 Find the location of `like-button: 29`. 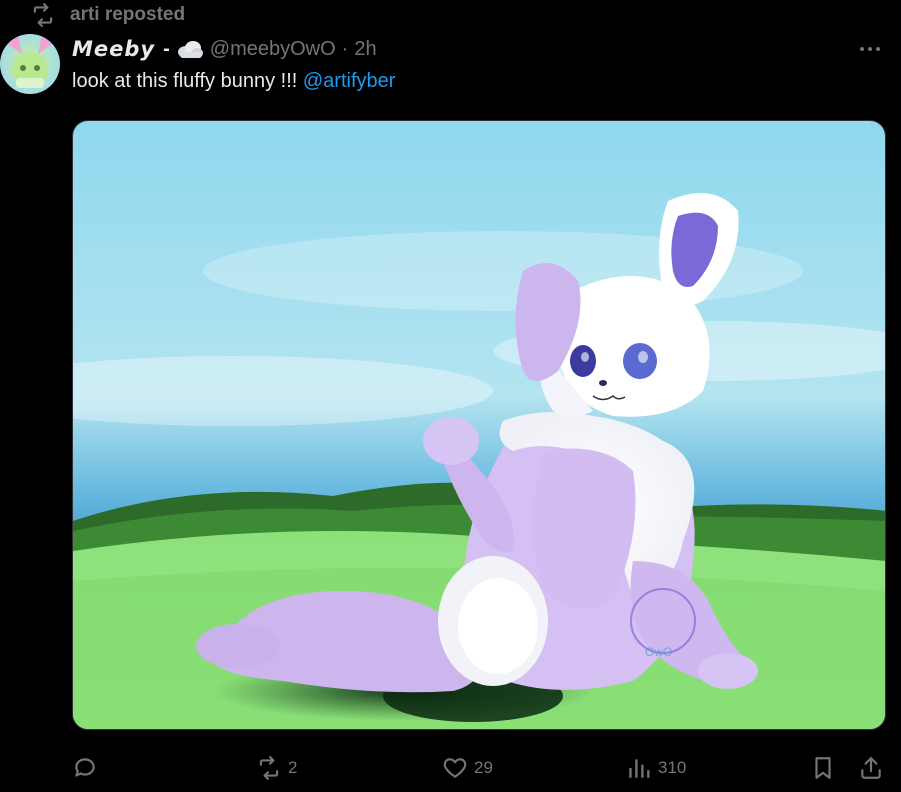

like-button: 29 is located at coordinates (467, 768).